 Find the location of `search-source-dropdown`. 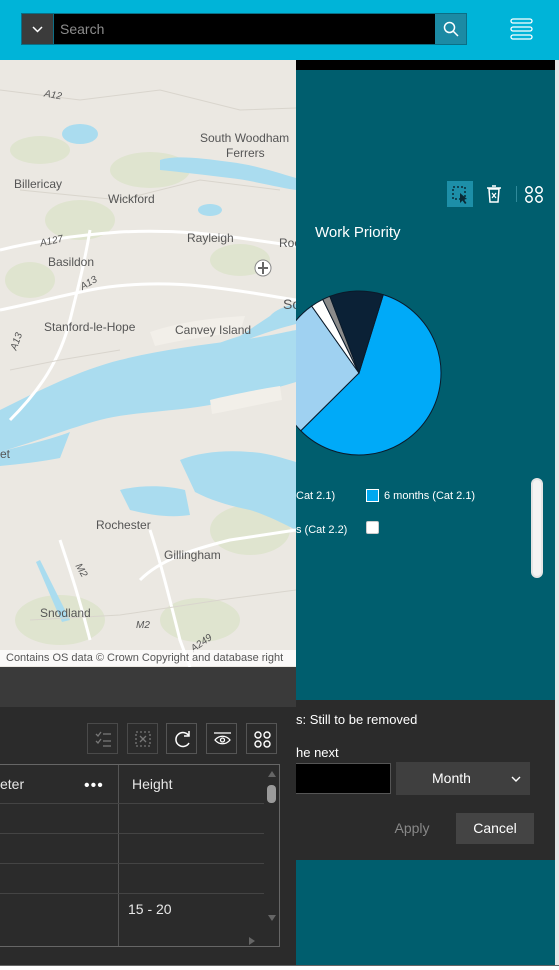

search-source-dropdown is located at coordinates (38, 29).